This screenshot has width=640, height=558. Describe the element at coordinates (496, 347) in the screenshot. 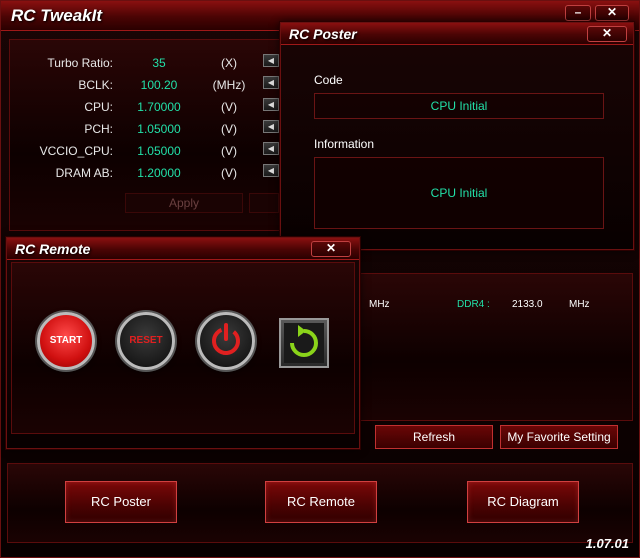

I see `info-panel` at that location.